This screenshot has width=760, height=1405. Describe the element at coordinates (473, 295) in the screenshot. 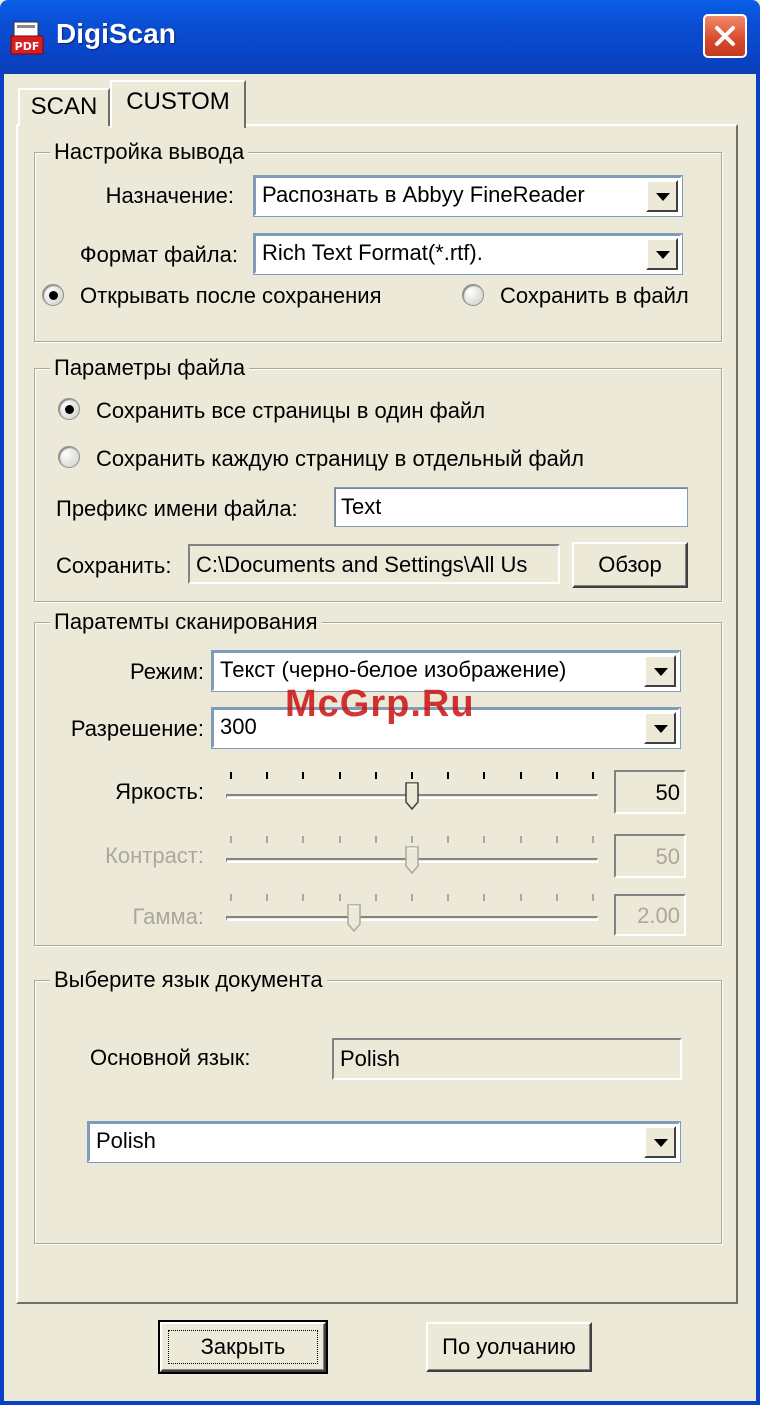

I see `save-to-file-radio` at that location.